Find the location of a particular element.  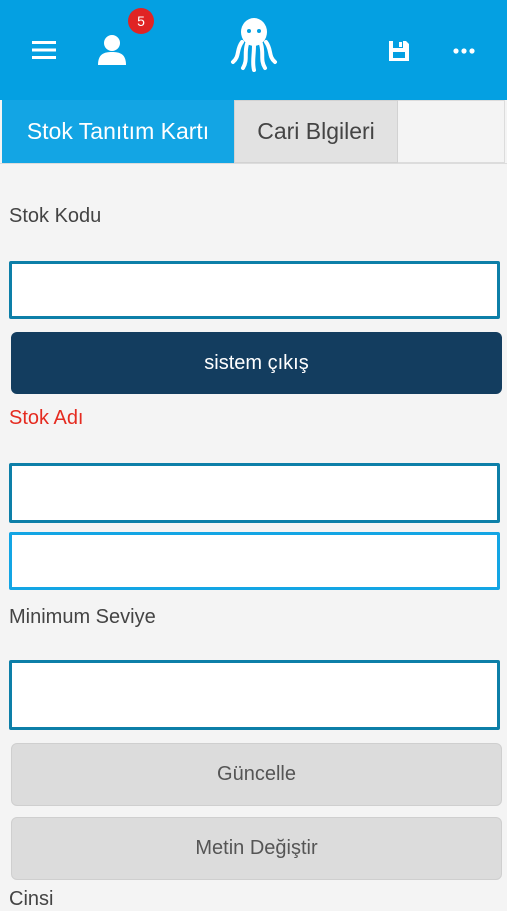

guncelle-button: Güncelle is located at coordinates (256, 774).